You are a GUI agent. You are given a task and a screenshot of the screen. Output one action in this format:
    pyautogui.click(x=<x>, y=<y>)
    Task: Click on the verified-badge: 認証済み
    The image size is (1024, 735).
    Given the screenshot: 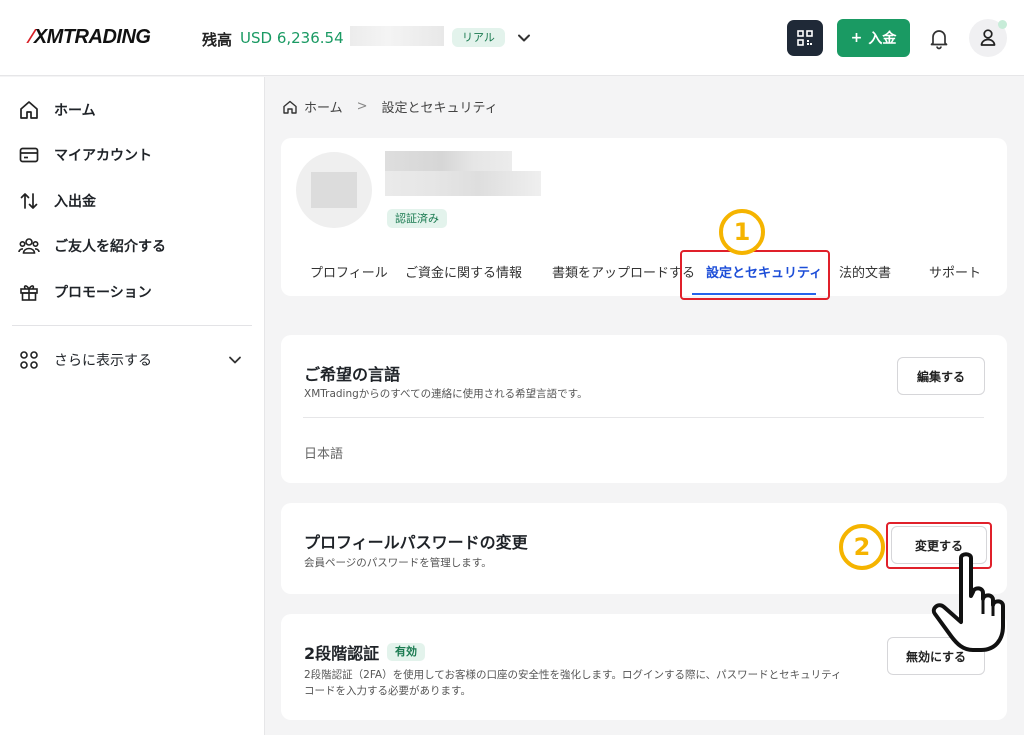 What is the action you would take?
    pyautogui.click(x=417, y=218)
    